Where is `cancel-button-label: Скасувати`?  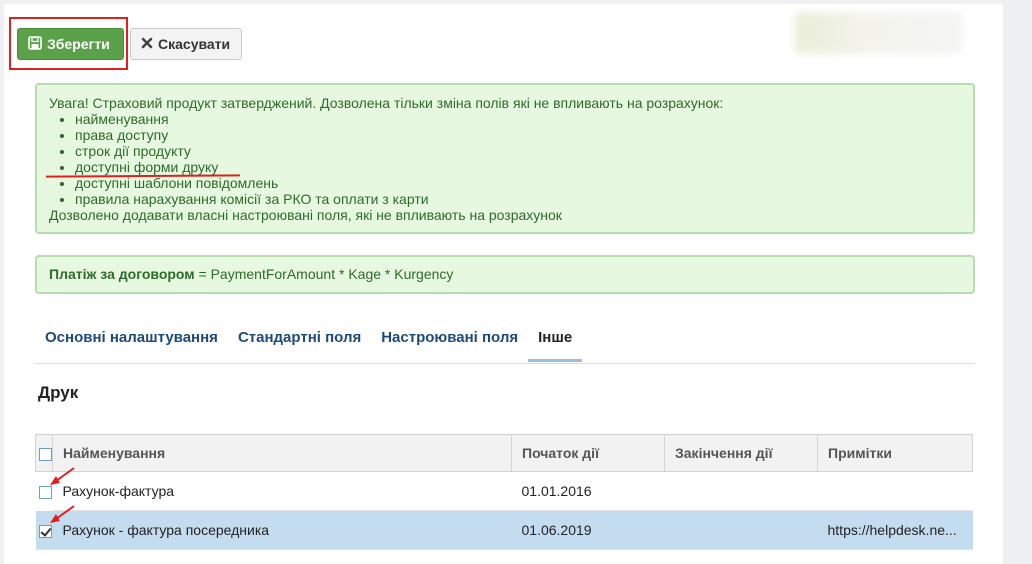 cancel-button-label: Скасувати is located at coordinates (194, 44).